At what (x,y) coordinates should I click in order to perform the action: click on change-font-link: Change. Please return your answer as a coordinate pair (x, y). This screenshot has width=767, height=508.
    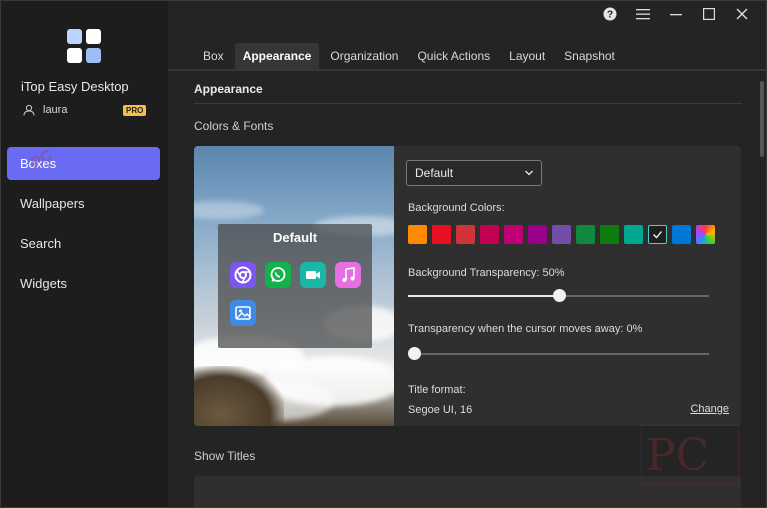
    Looking at the image, I should click on (709, 409).